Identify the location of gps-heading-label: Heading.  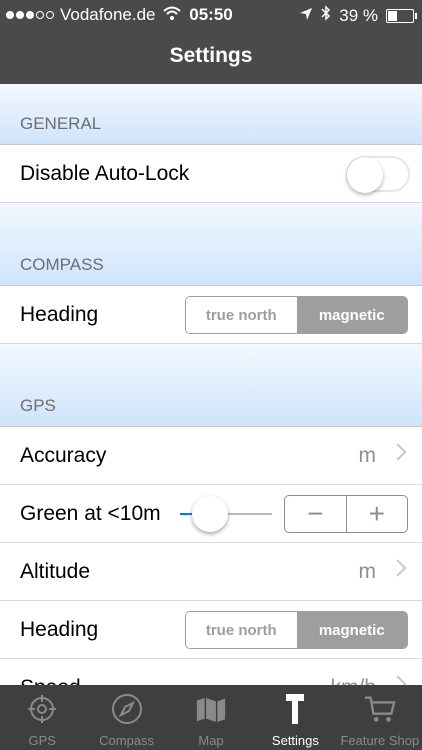
(59, 629).